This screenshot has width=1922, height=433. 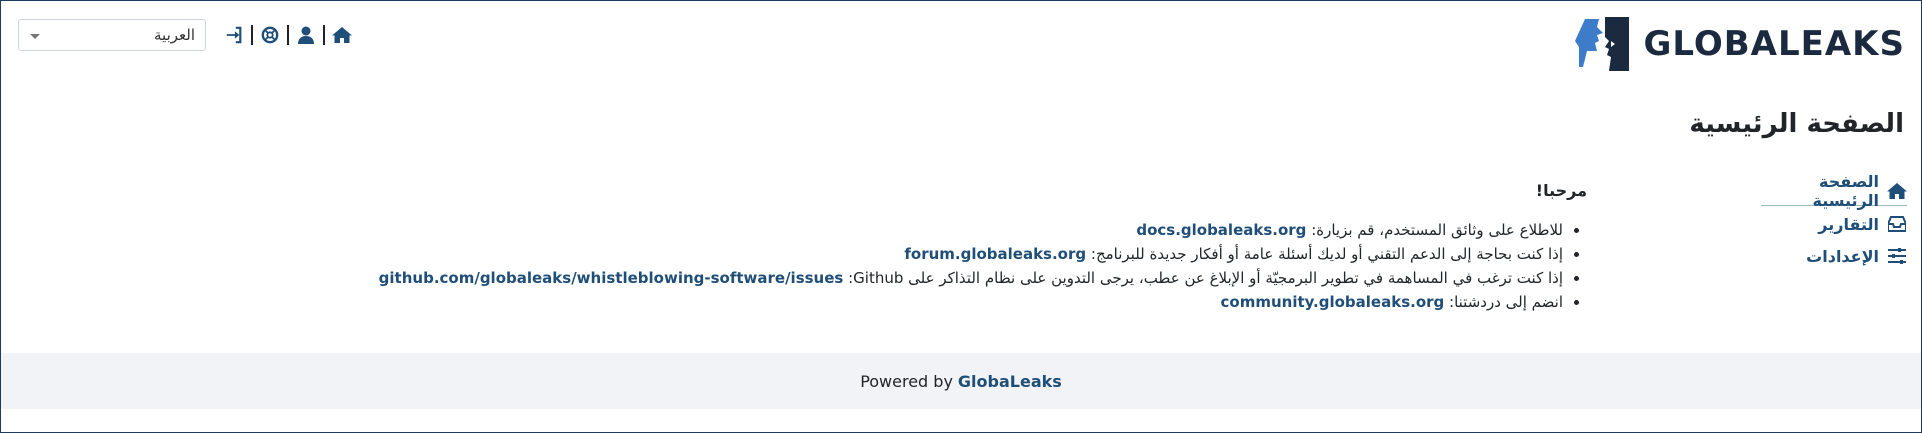 I want to click on chevron-down-icon, so click(x=35, y=36).